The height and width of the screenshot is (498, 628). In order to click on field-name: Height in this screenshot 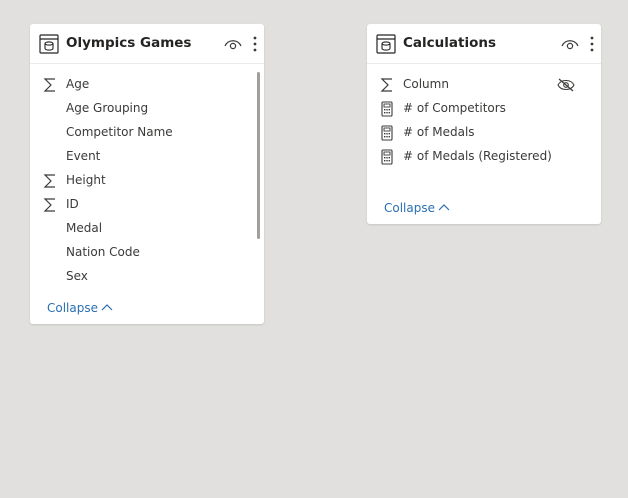, I will do `click(86, 180)`.